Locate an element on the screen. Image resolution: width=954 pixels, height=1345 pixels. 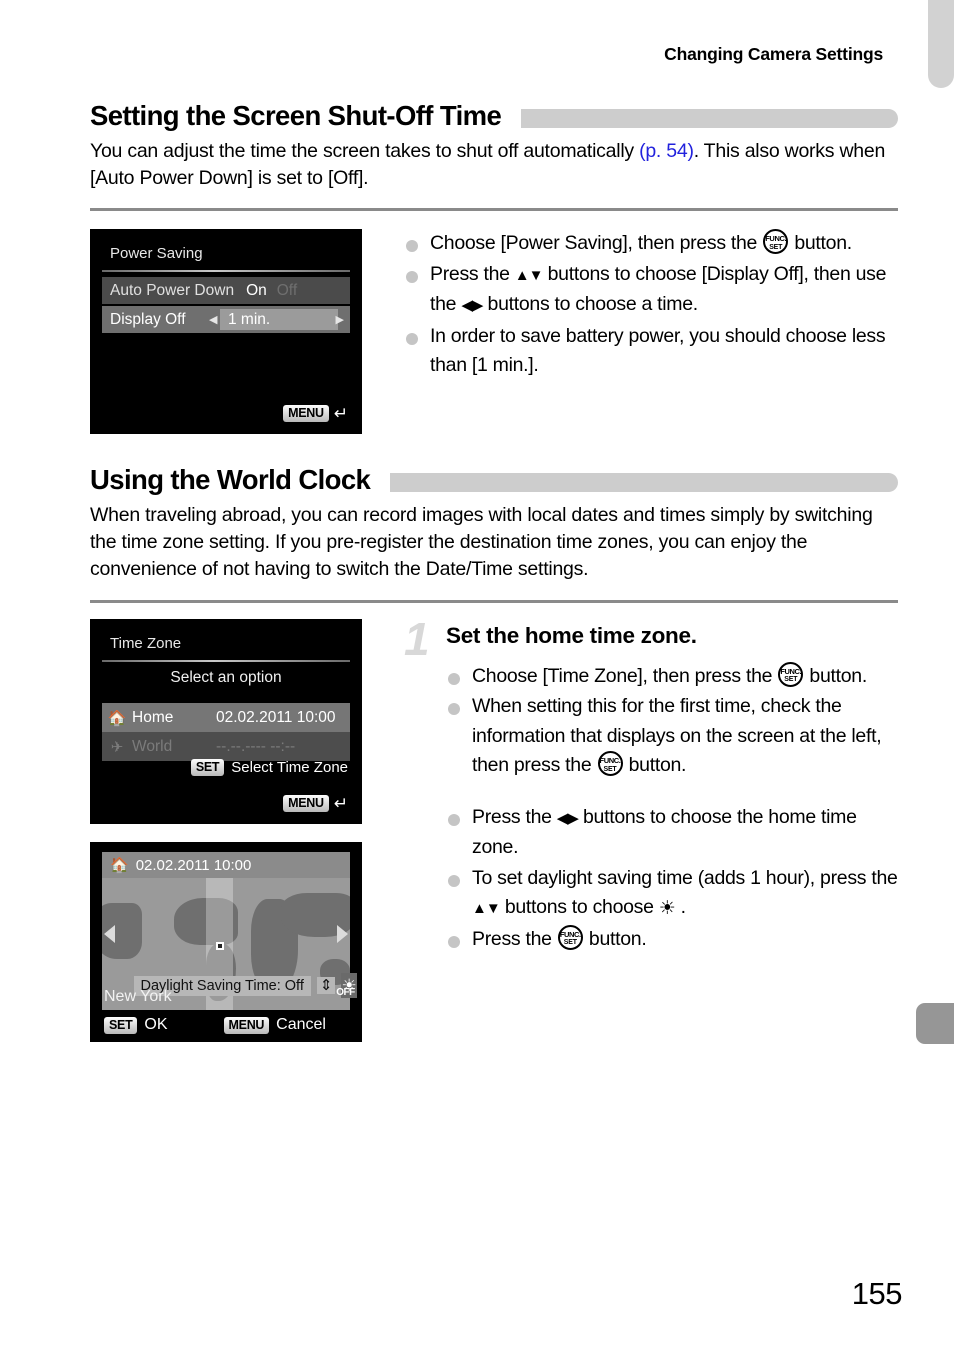
set-badge-2: SET is located at coordinates (121, 1025).